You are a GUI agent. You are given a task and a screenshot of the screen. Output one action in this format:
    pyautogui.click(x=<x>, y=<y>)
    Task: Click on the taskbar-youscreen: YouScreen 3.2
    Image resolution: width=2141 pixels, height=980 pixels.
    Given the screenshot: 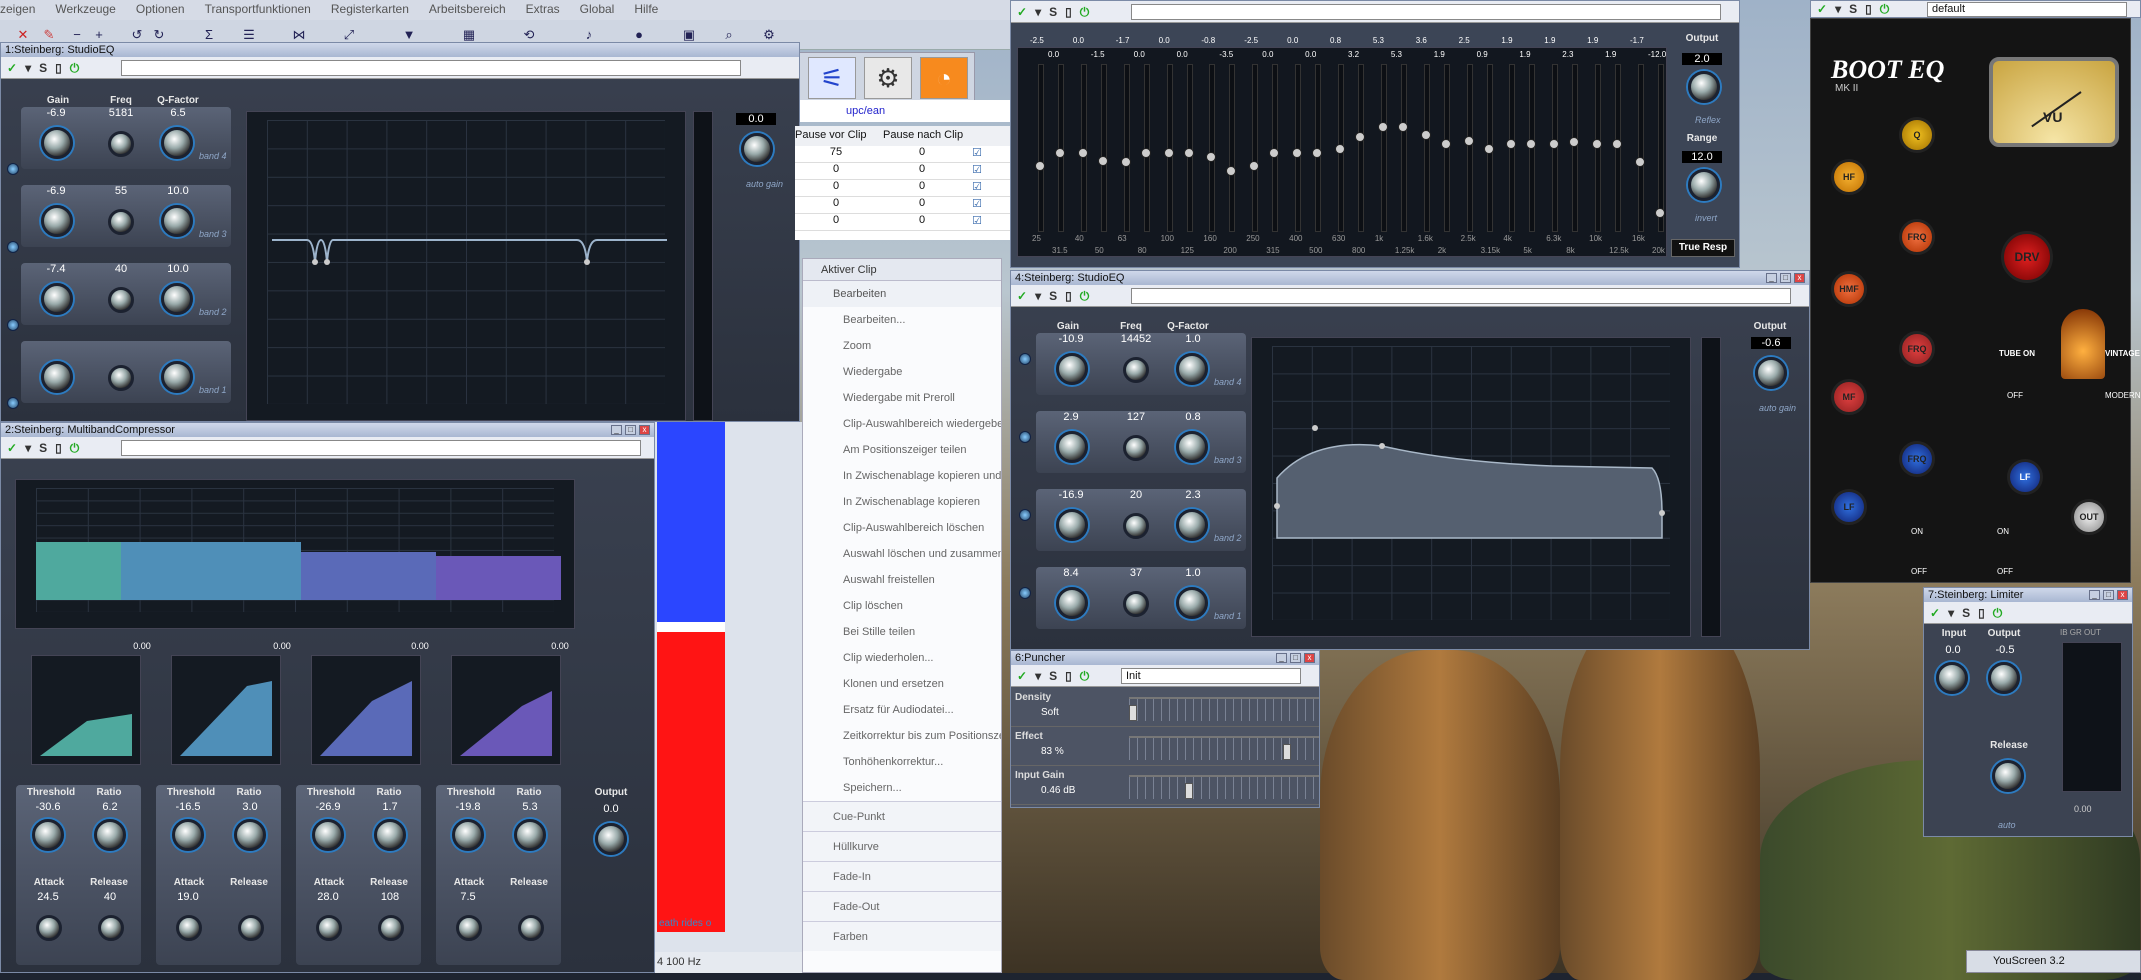 What is the action you would take?
    pyautogui.click(x=2053, y=961)
    